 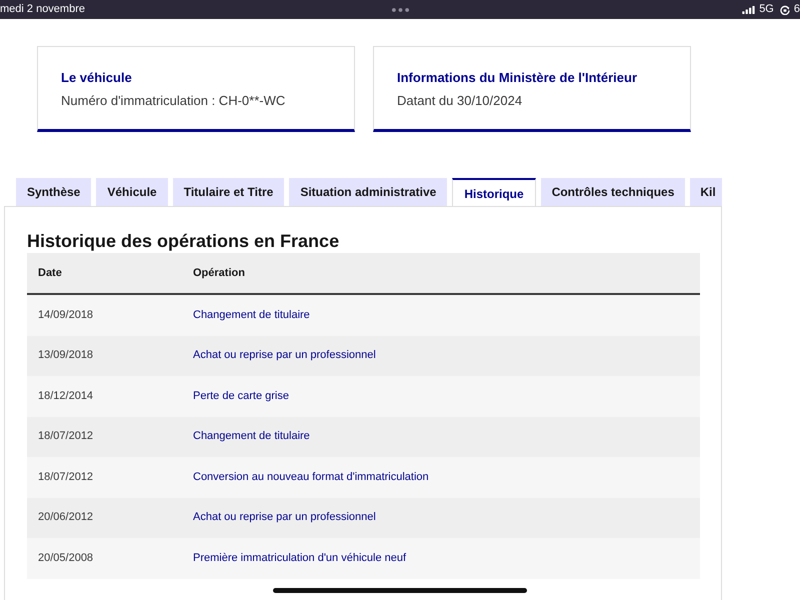 I want to click on tab: Historique, so click(x=494, y=192).